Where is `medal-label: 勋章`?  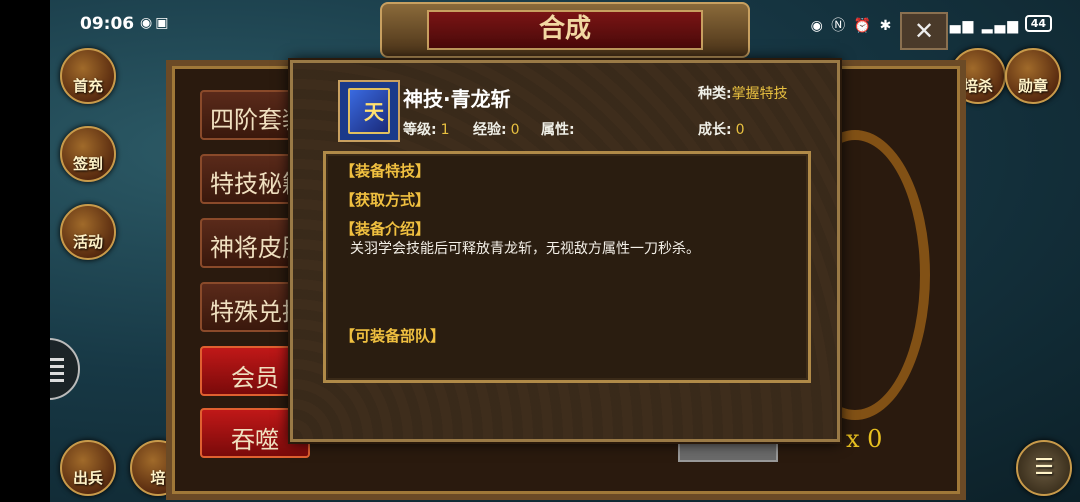
medal-label: 勋章 is located at coordinates (1032, 86).